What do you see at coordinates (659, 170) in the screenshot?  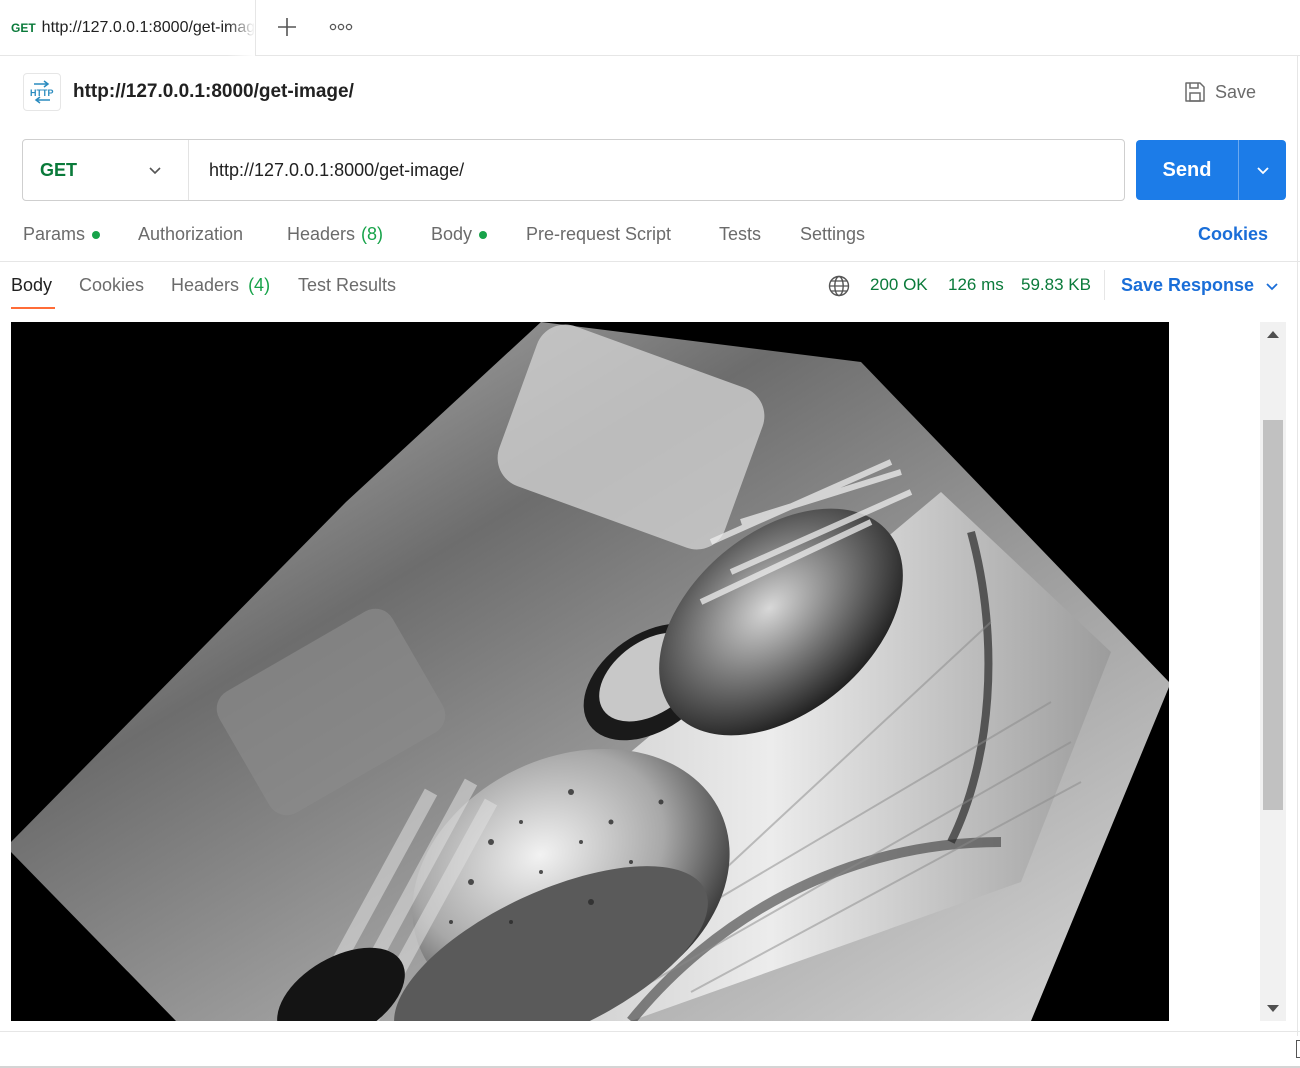 I see `url-input` at bounding box center [659, 170].